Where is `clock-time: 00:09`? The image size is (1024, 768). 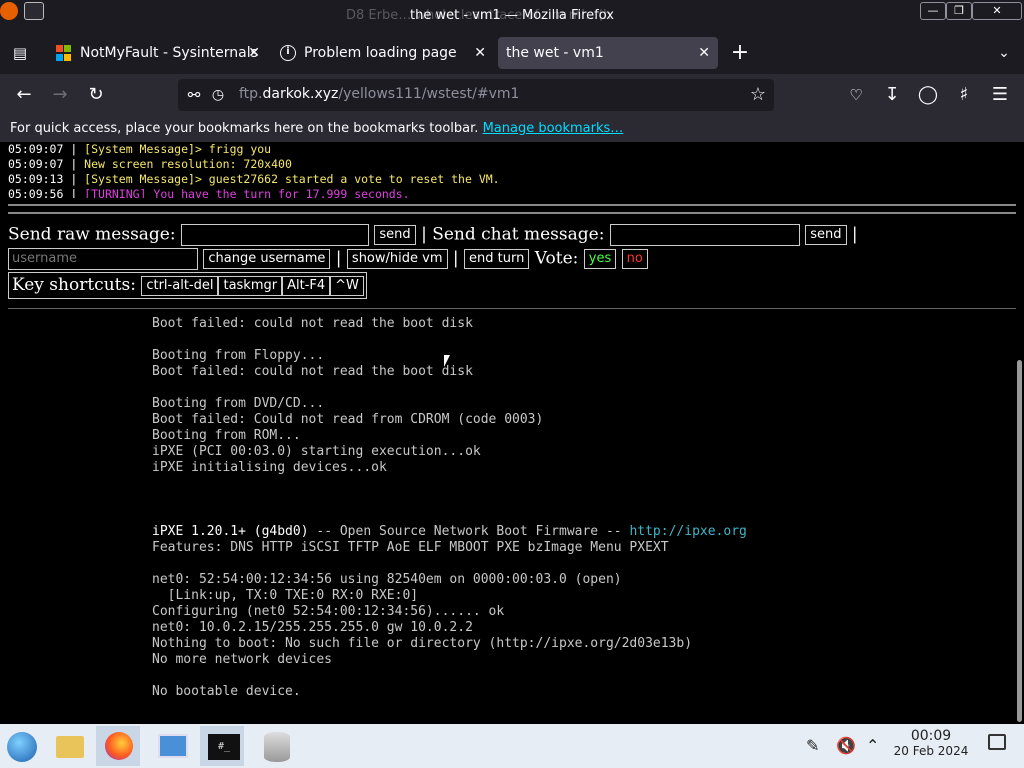
clock-time: 00:09 is located at coordinates (931, 736).